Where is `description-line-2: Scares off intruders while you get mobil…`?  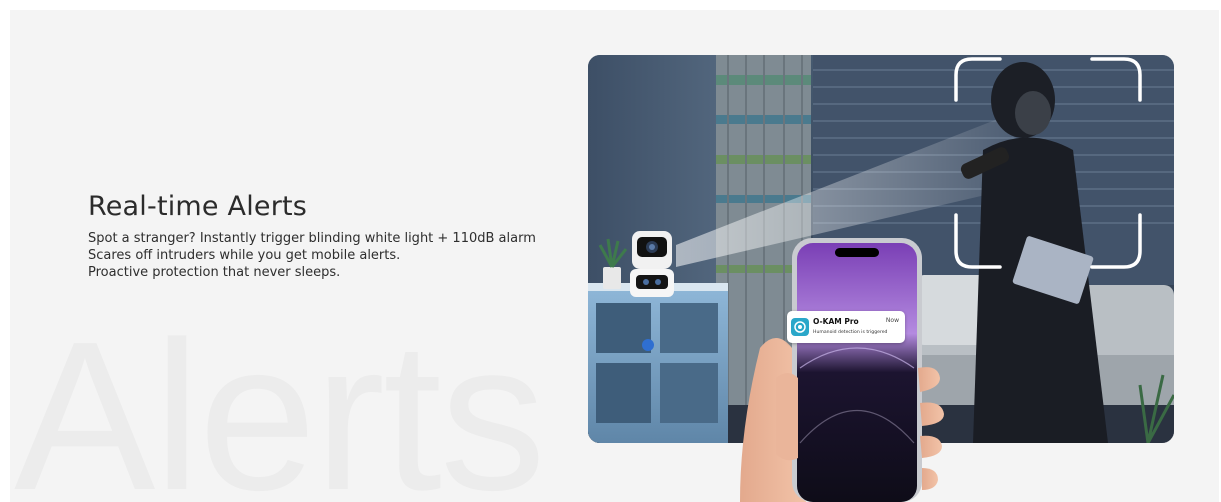
description-line-2: Scares off intruders while you get mobil… is located at coordinates (244, 255).